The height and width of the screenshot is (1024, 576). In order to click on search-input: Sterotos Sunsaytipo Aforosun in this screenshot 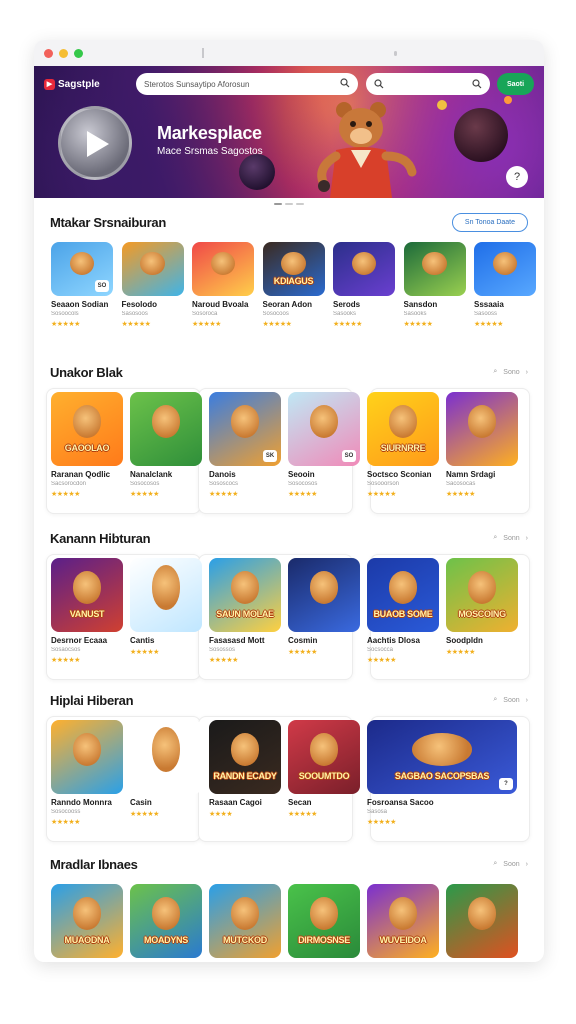, I will do `click(247, 84)`.